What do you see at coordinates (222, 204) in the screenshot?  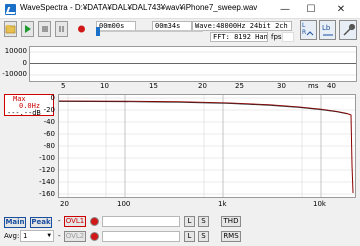 I see `spectrum-x-tick: 1k` at bounding box center [222, 204].